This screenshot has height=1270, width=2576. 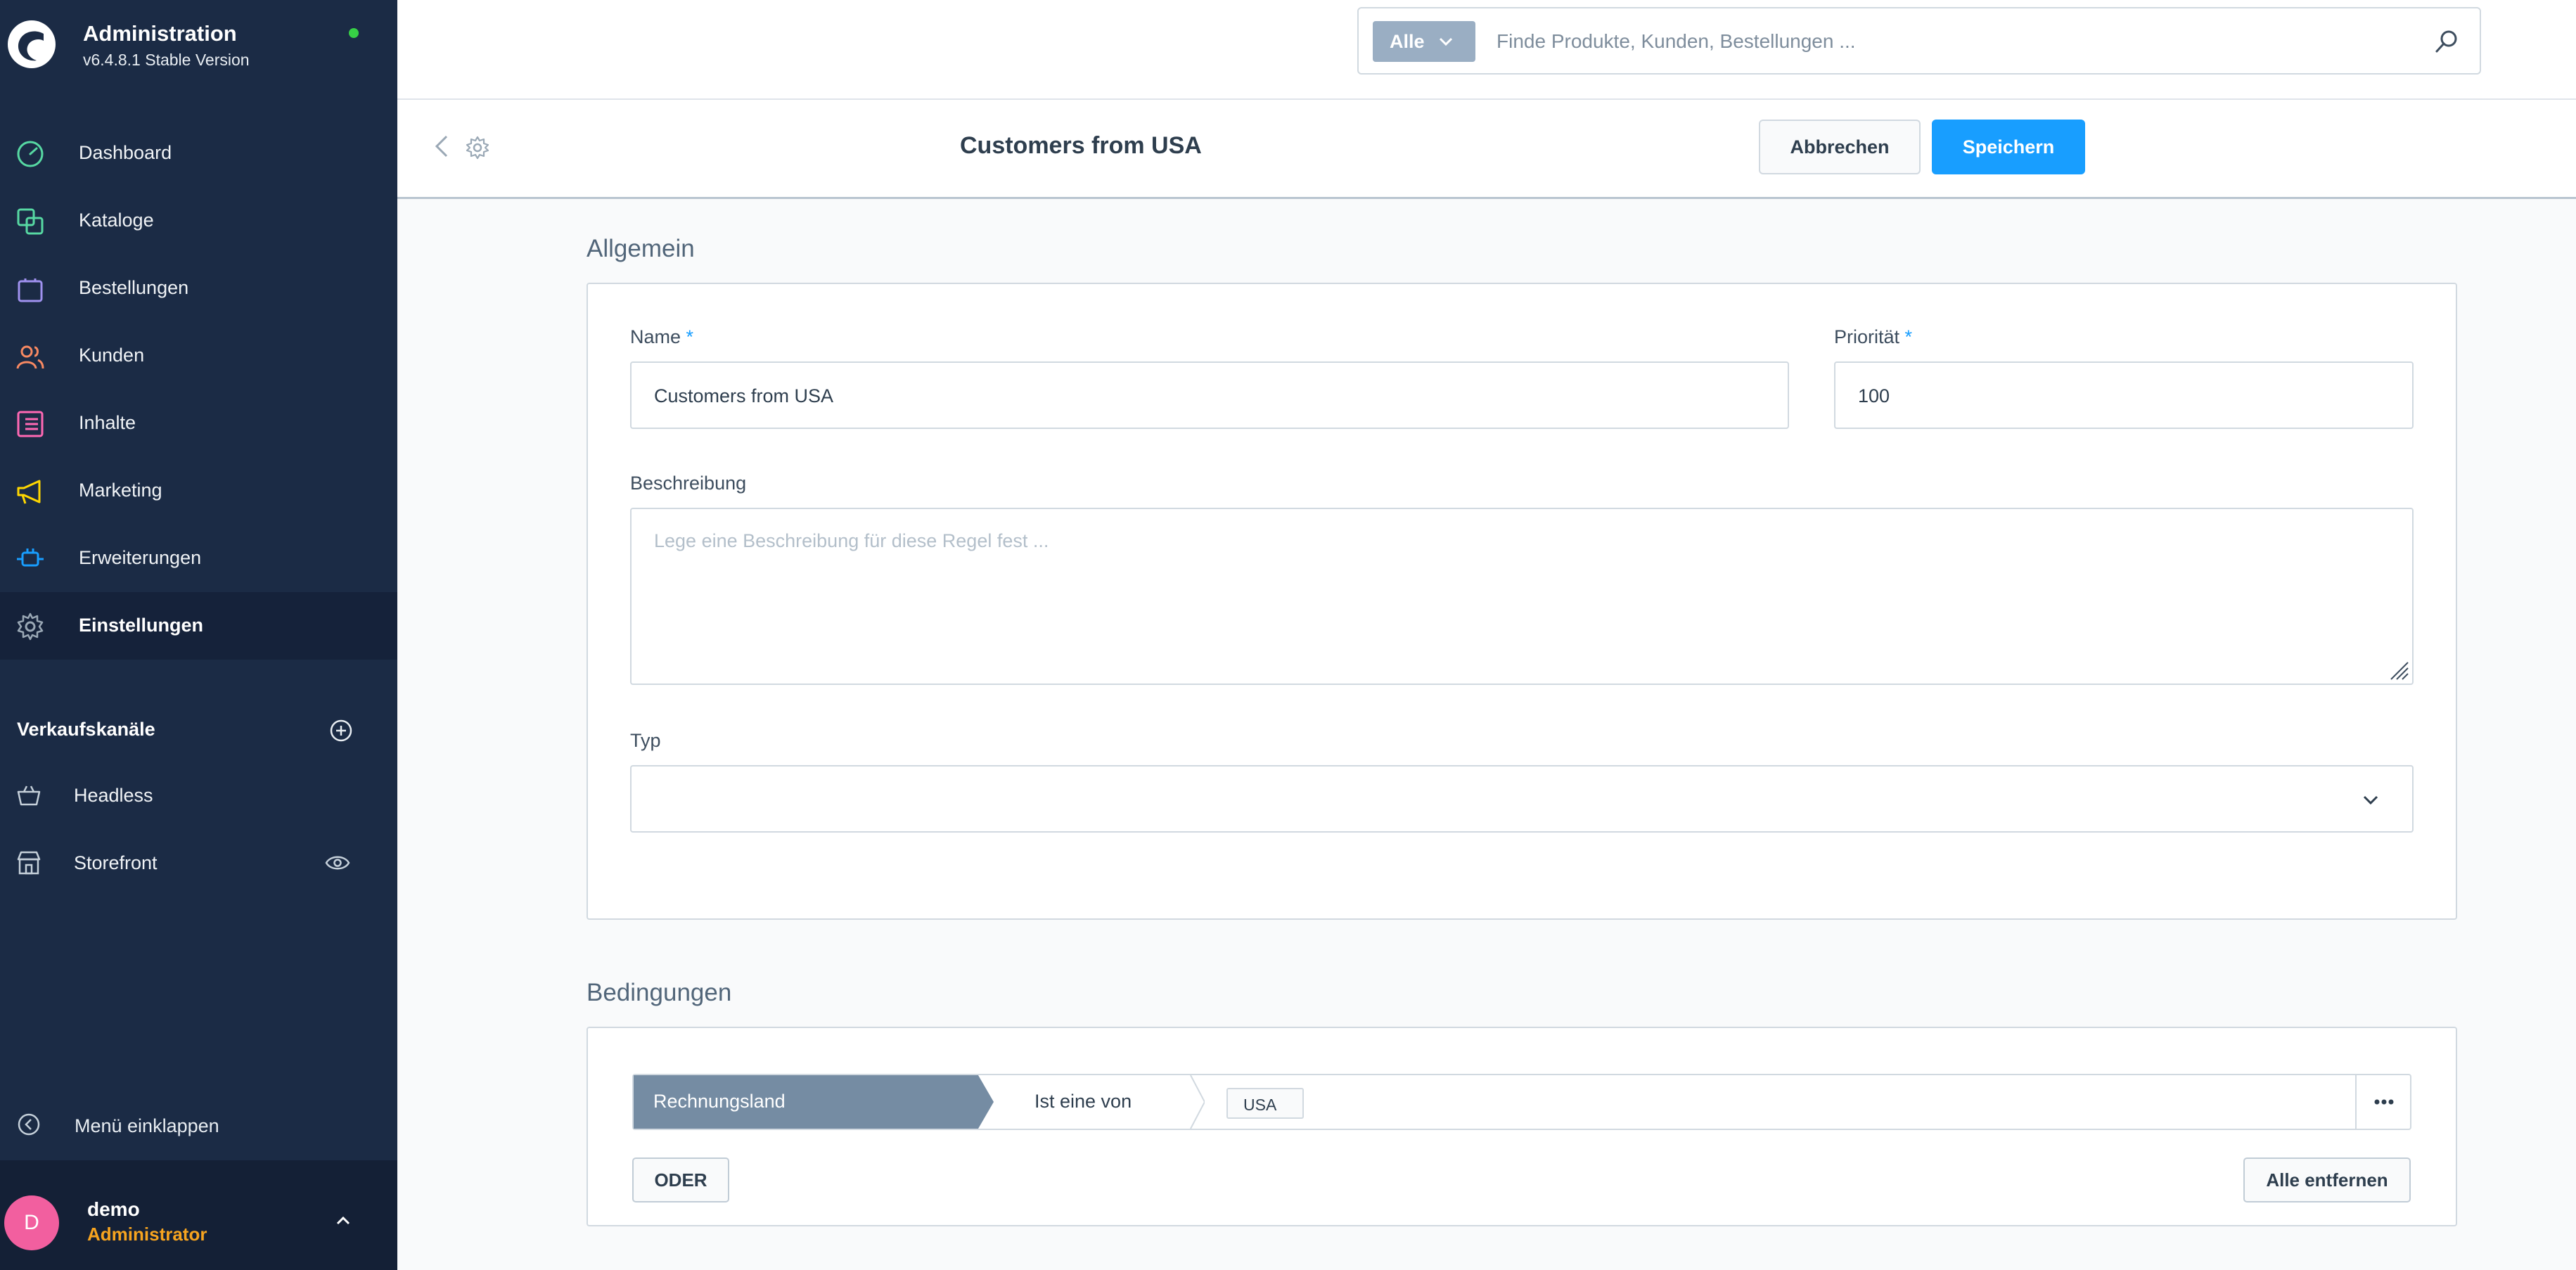 What do you see at coordinates (199, 356) in the screenshot?
I see `sidebar-item-kunden: Kunden` at bounding box center [199, 356].